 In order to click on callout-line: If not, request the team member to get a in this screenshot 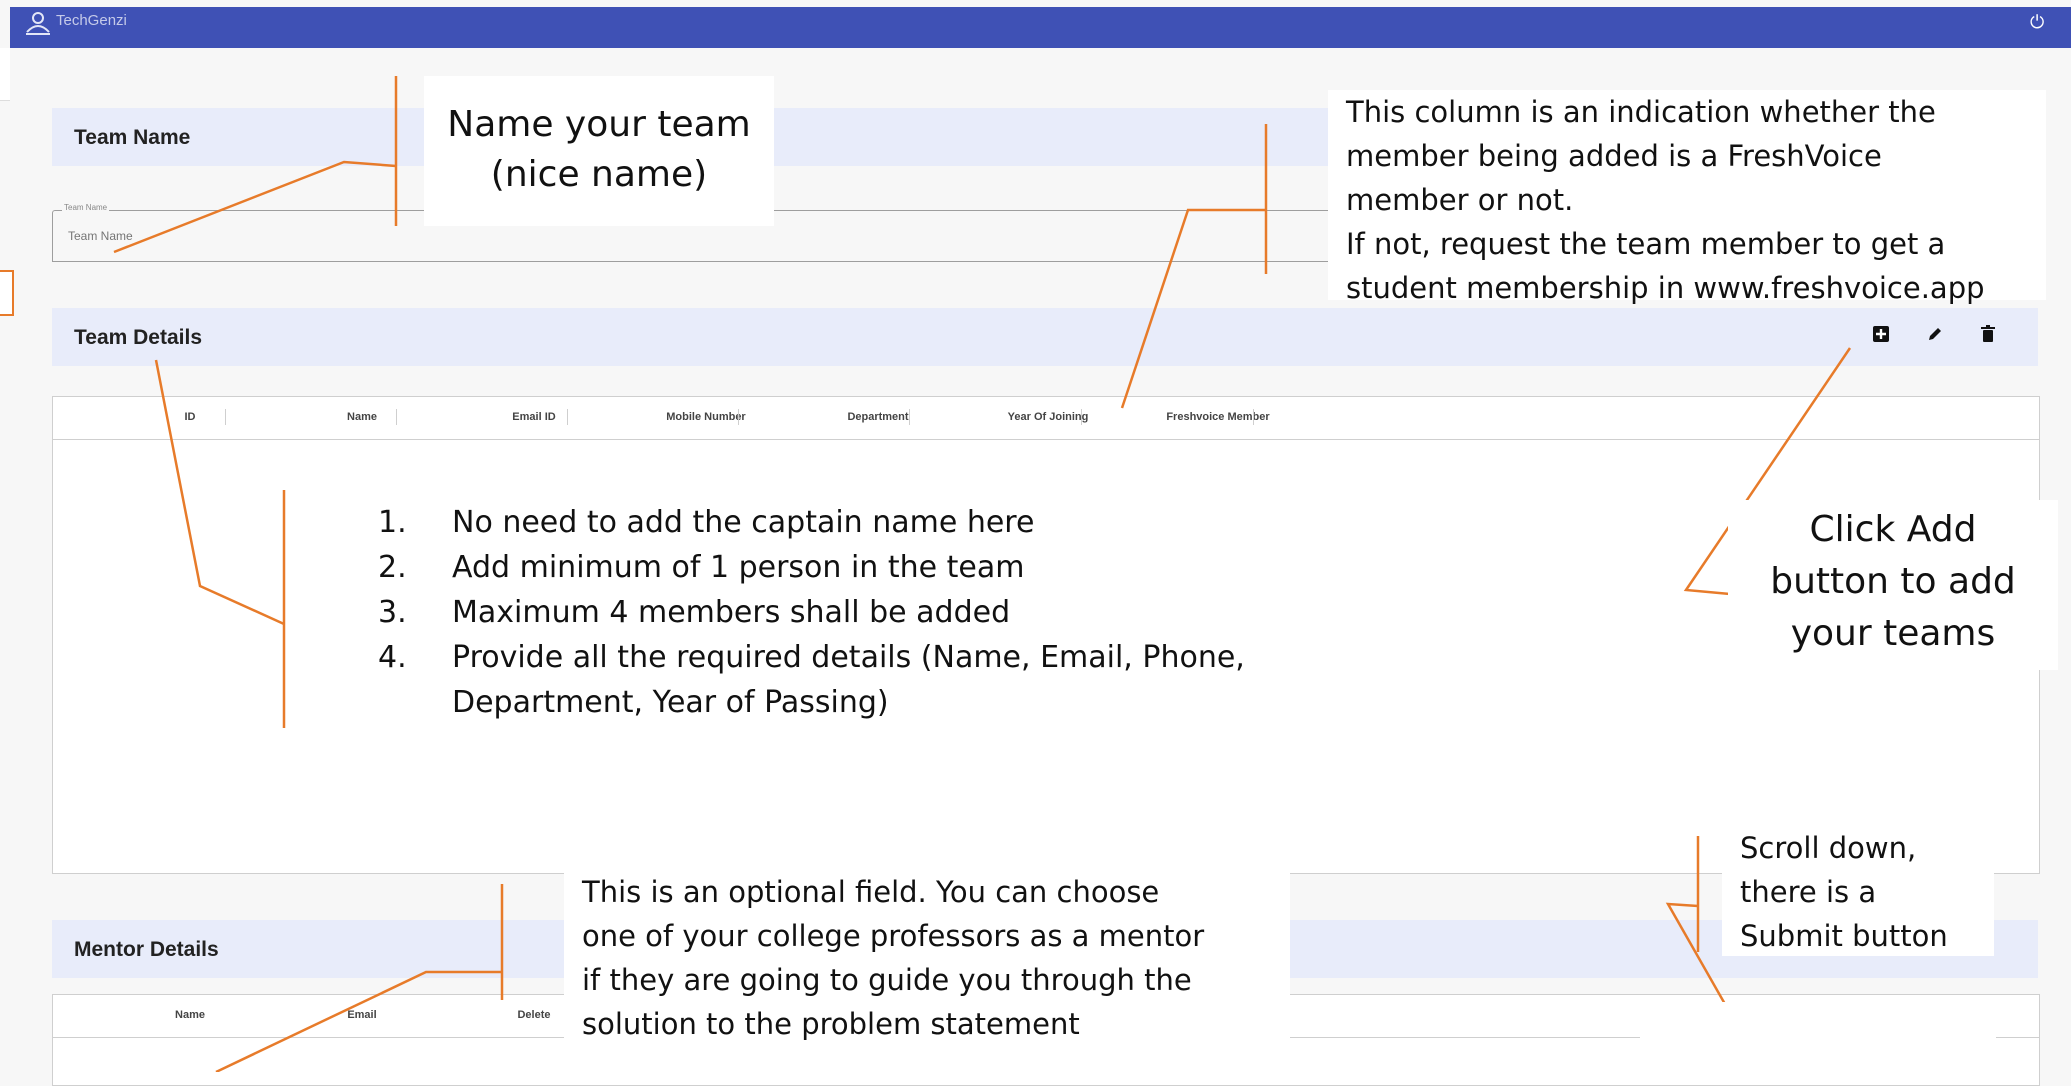, I will do `click(1646, 244)`.